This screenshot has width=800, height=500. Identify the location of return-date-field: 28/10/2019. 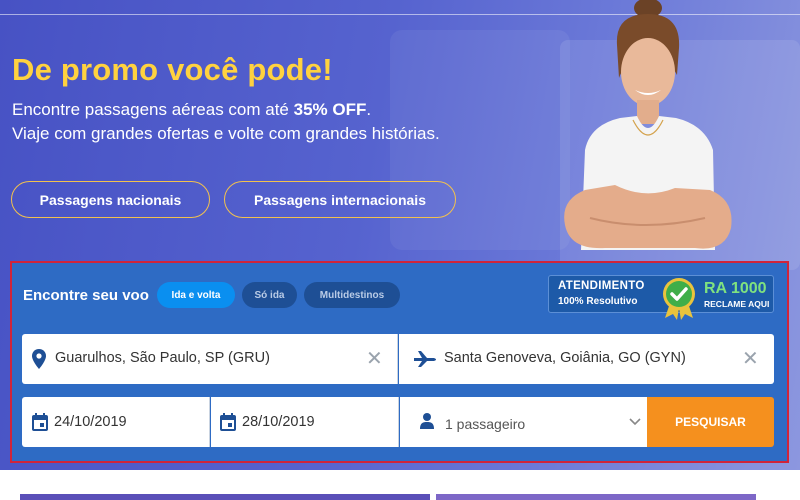
(305, 422).